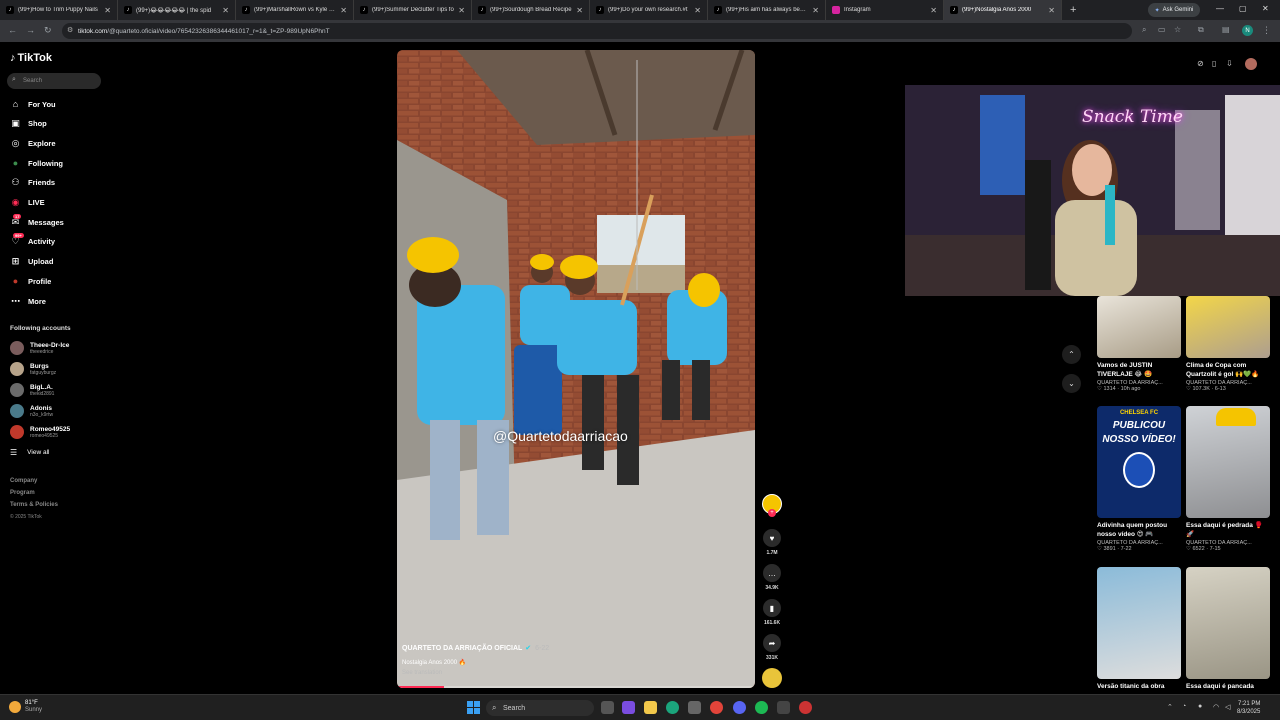 This screenshot has height=720, width=1280. What do you see at coordinates (1229, 63) in the screenshot?
I see `download-icon: ⇩` at bounding box center [1229, 63].